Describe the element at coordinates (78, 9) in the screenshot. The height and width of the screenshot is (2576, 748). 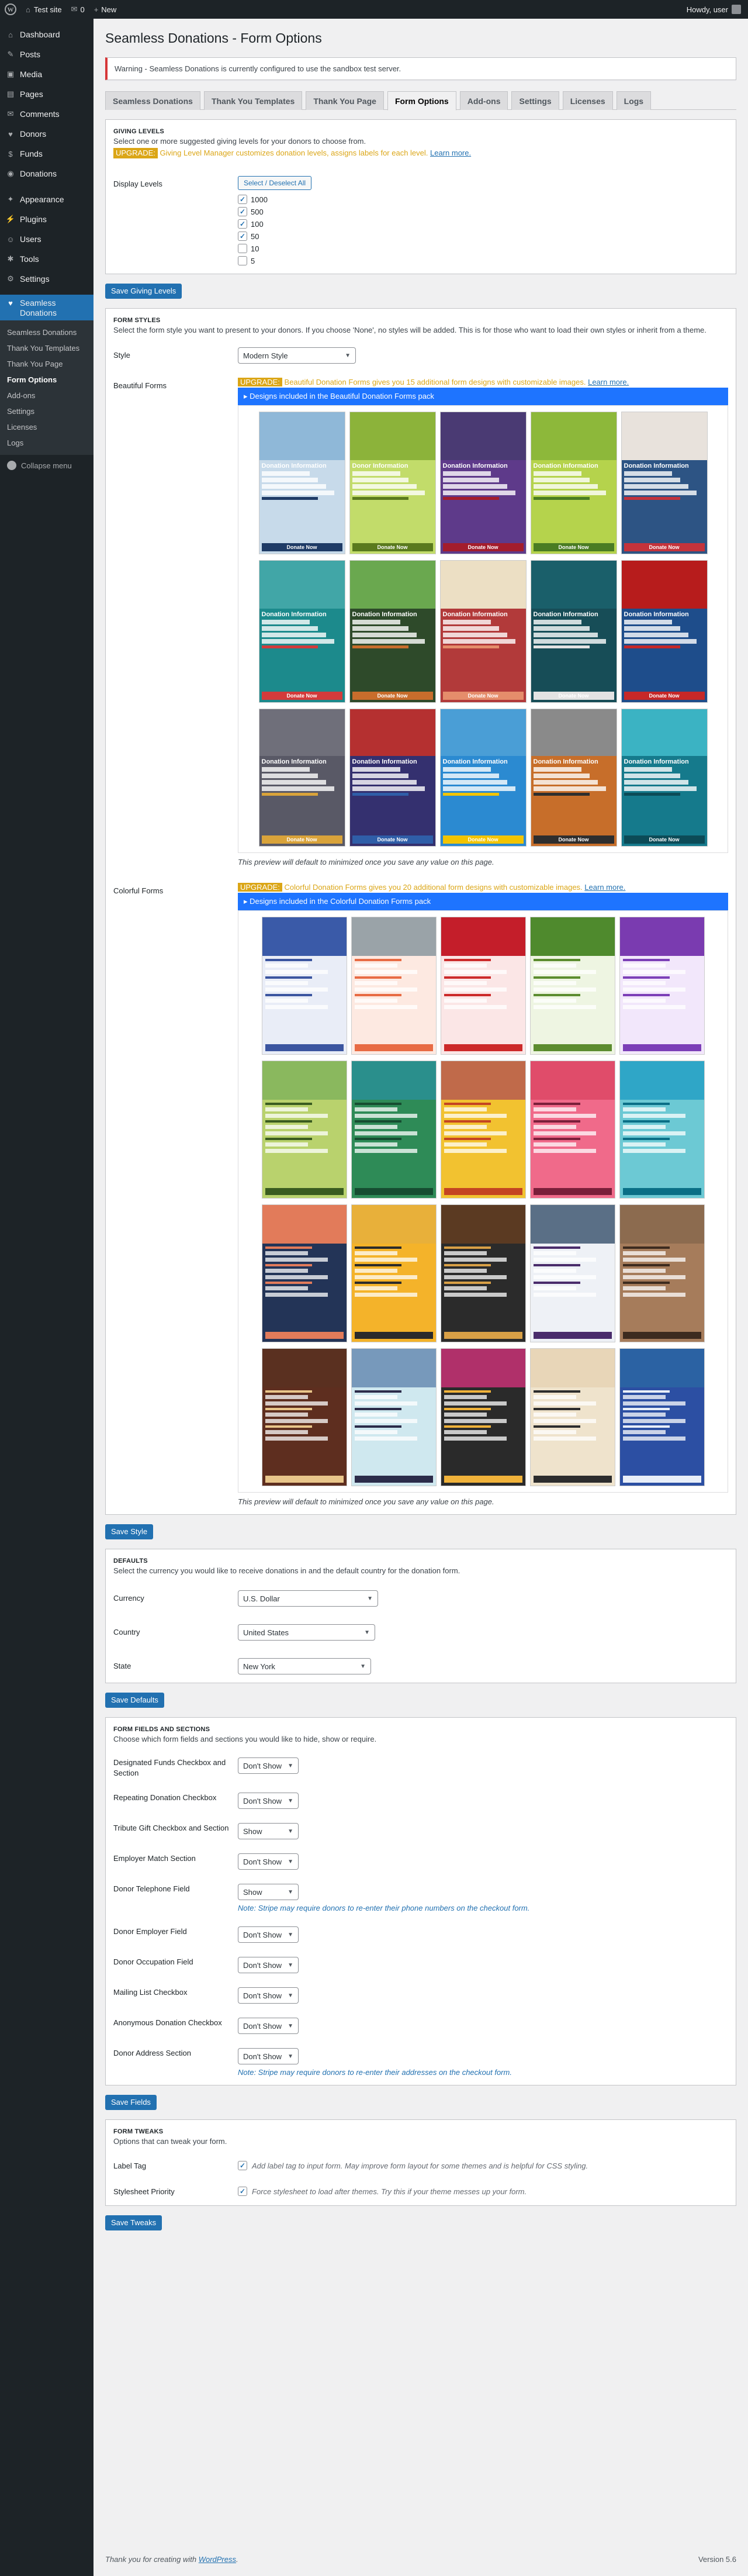
I see `comments-link: ✉ 0` at that location.